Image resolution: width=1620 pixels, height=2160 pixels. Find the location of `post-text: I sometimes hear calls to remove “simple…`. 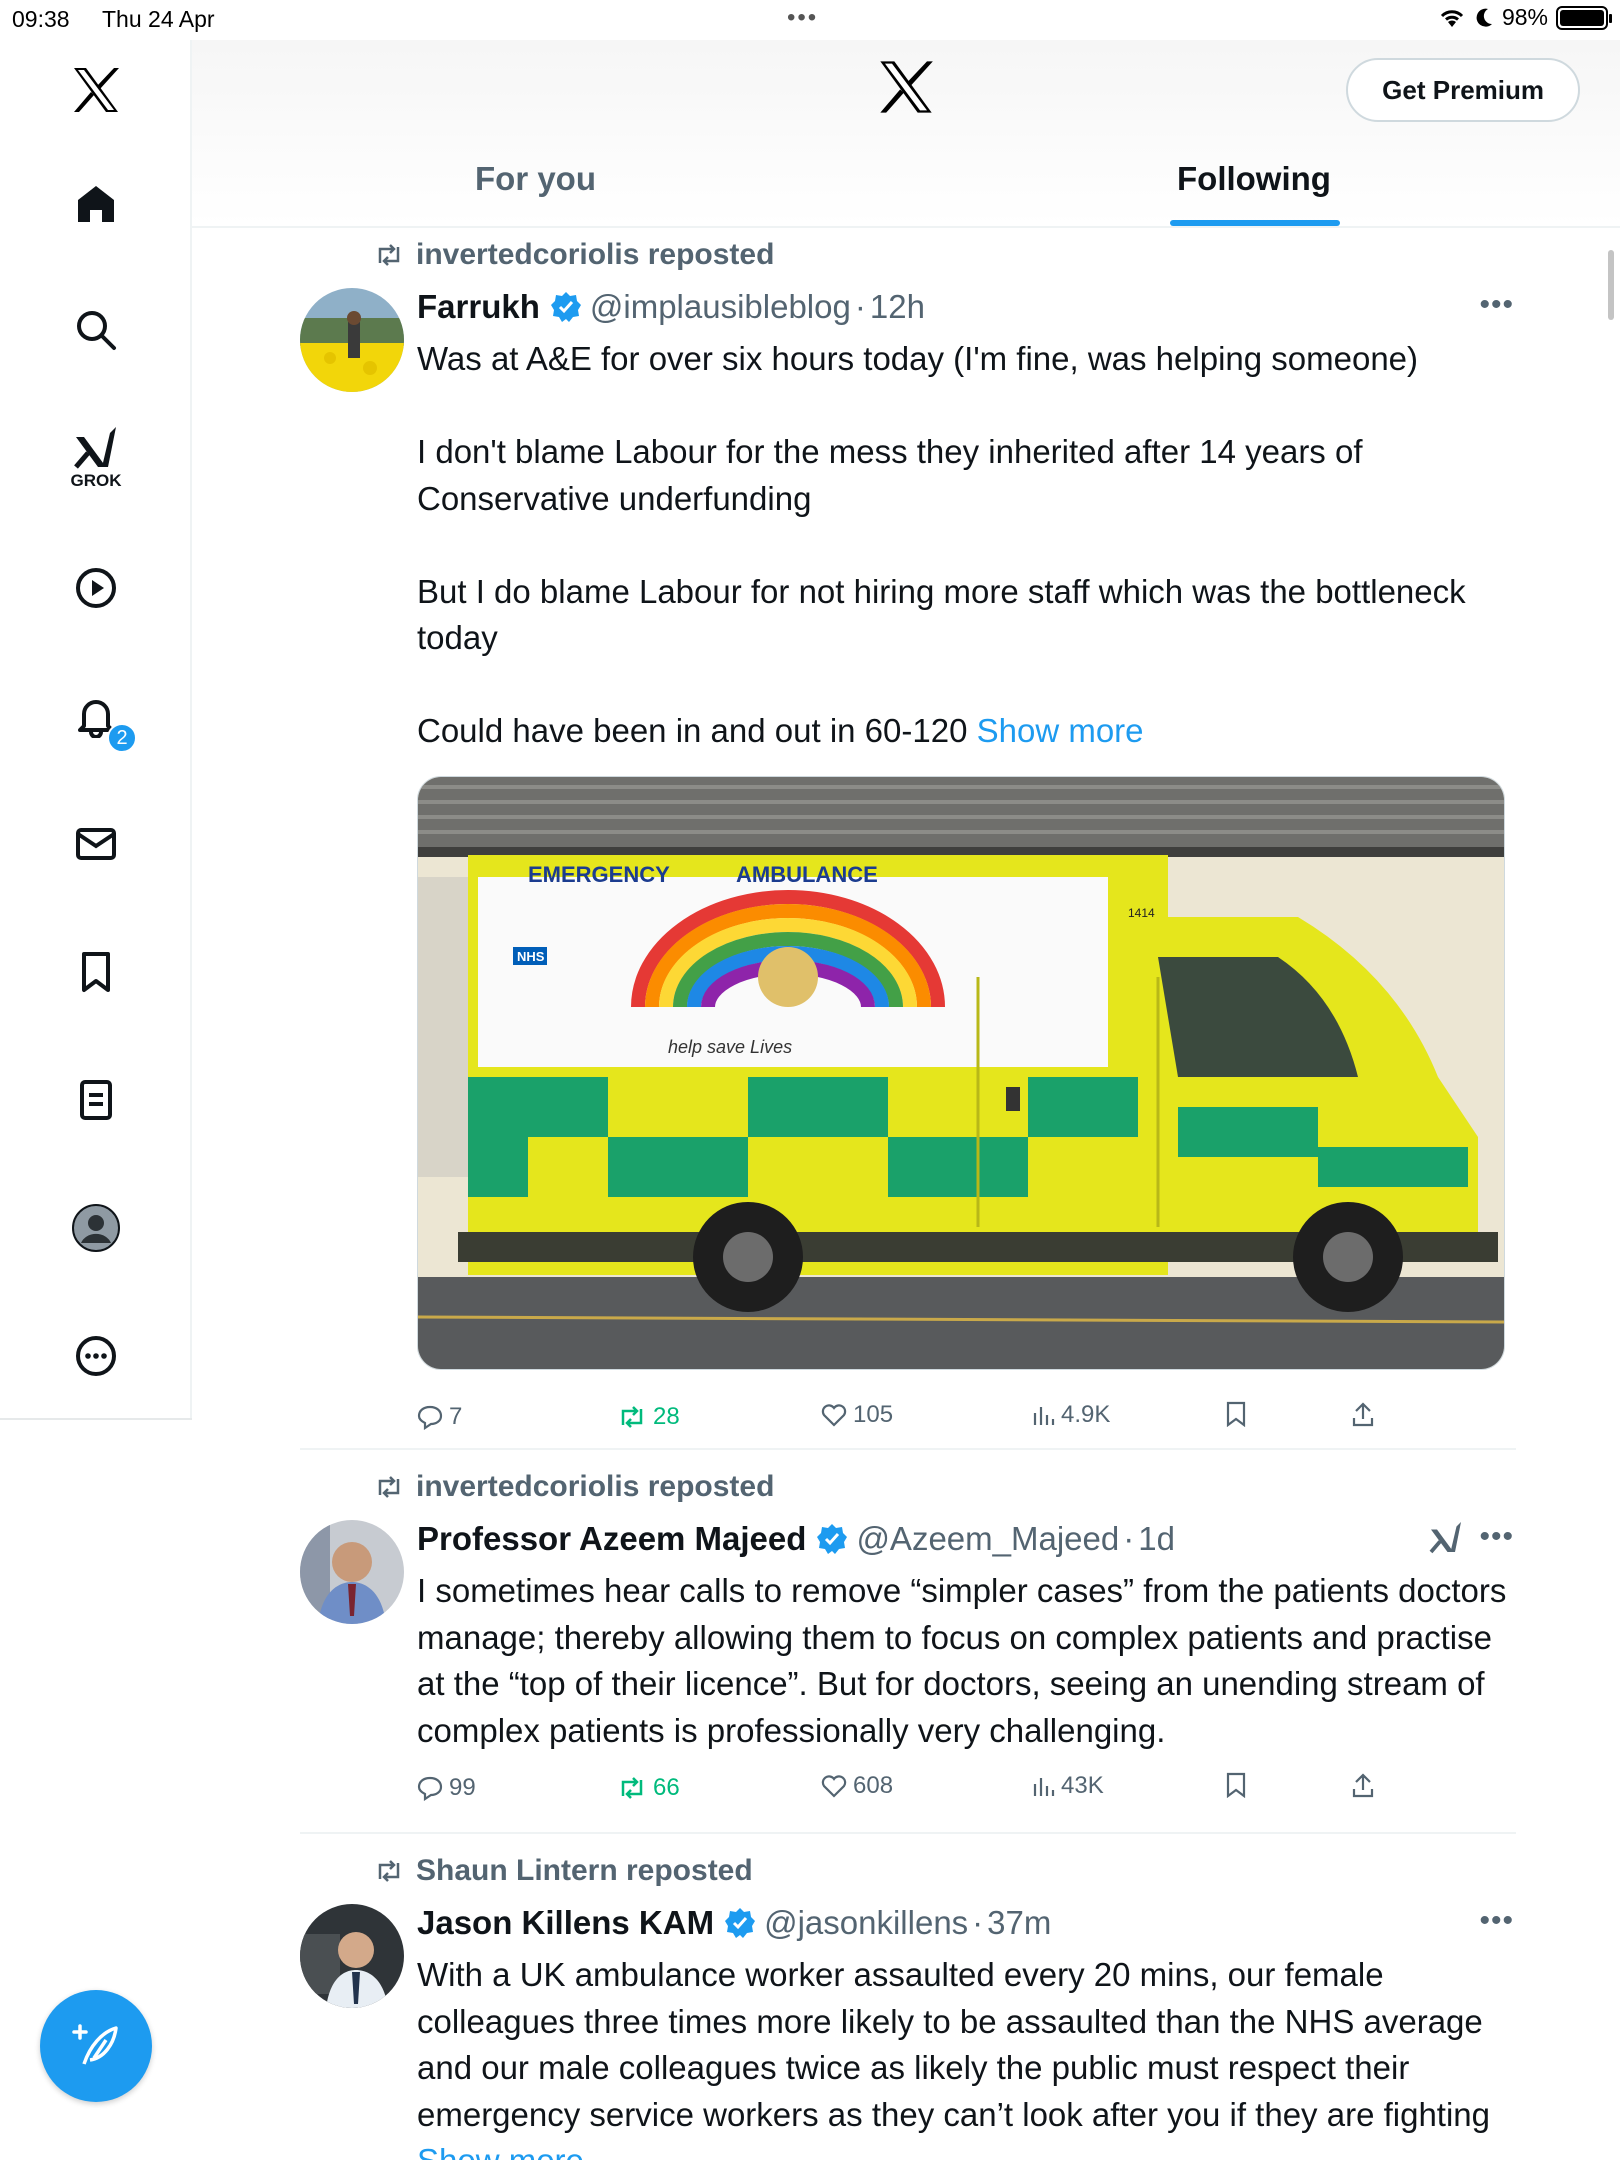

post-text: I sometimes hear calls to remove “simple… is located at coordinates (967, 1661).